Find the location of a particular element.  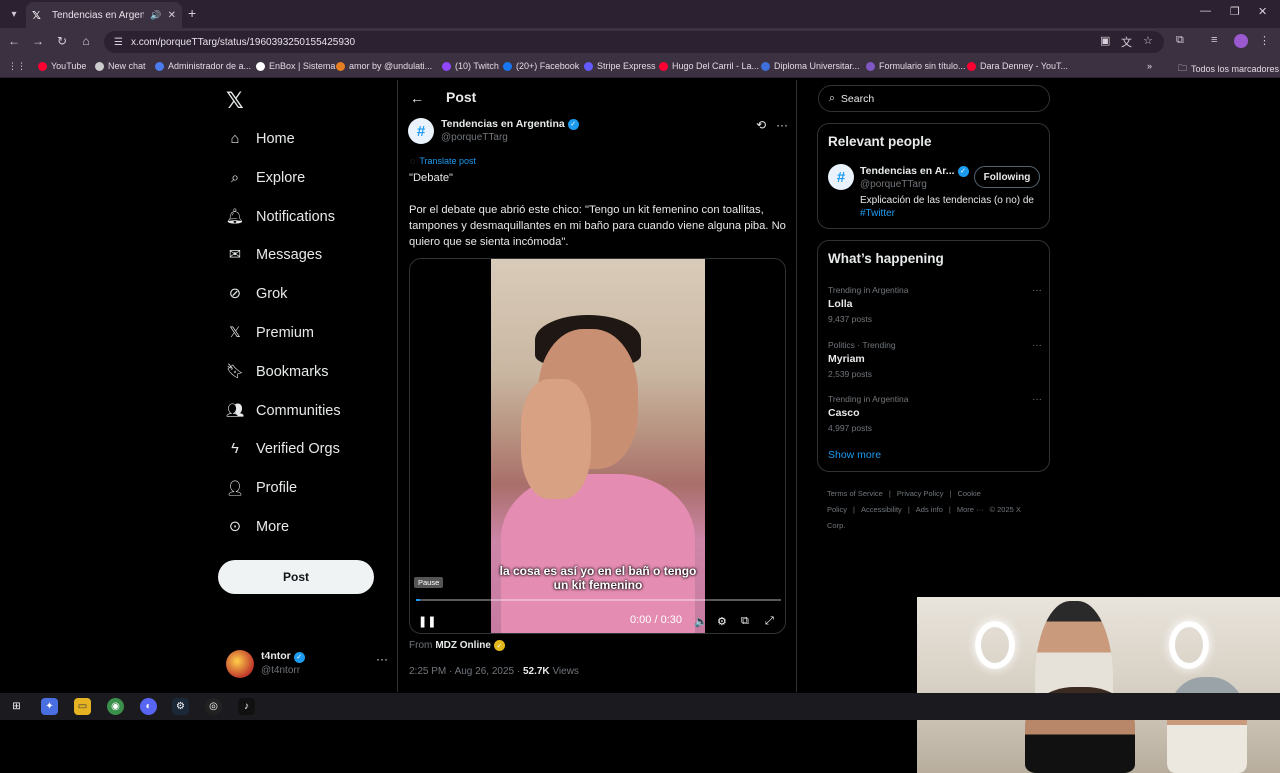

footer-link: Privacy Policy is located at coordinates (920, 493).